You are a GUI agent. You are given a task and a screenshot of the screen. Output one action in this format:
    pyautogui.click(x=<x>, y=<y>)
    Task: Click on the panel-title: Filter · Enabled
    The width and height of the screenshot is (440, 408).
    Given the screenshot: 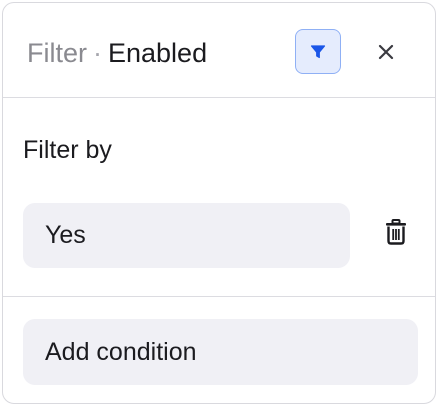 What is the action you would take?
    pyautogui.click(x=117, y=53)
    